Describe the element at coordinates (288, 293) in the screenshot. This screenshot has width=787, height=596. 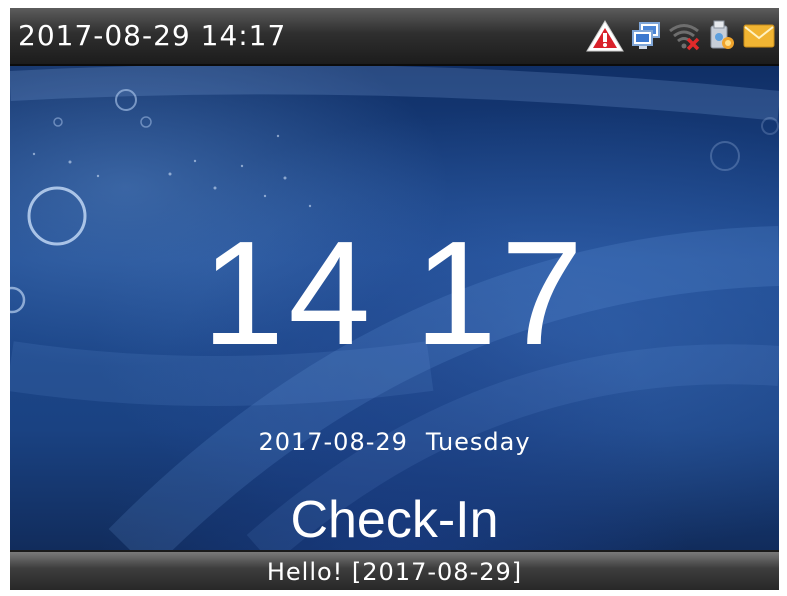
I see `clock-hour: 14` at that location.